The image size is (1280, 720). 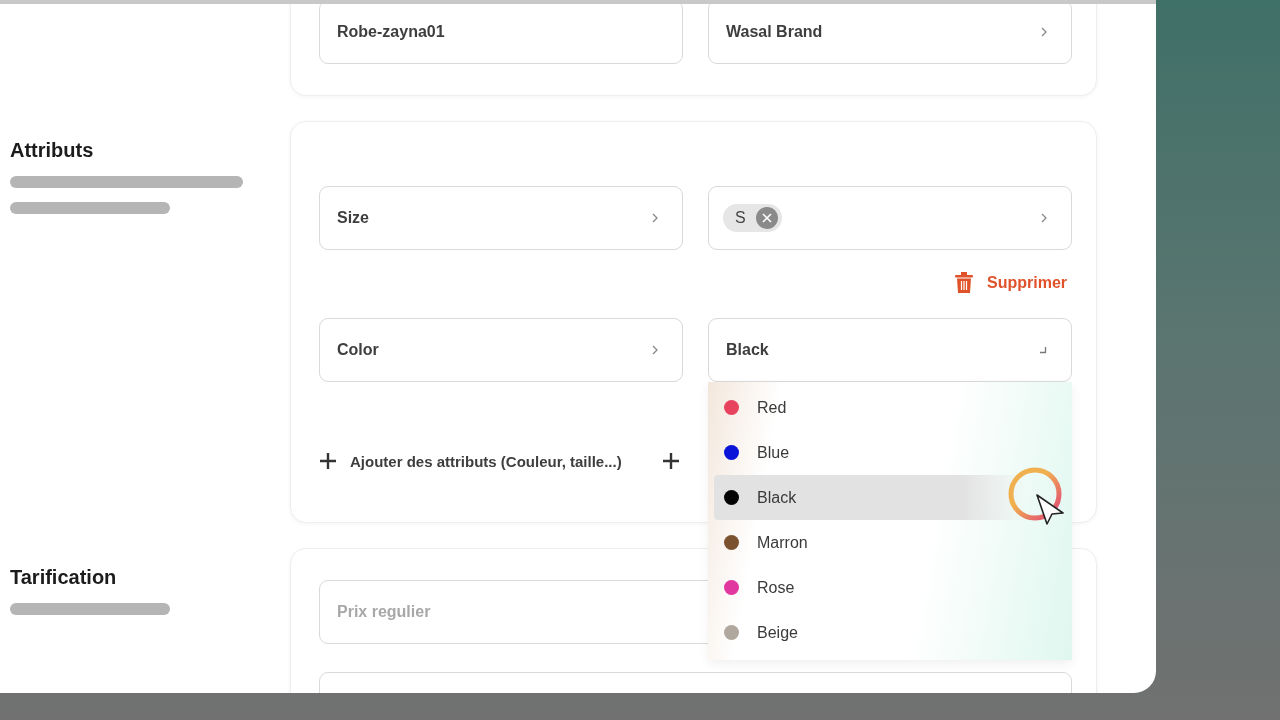 I want to click on caret-icon, so click(x=1043, y=350).